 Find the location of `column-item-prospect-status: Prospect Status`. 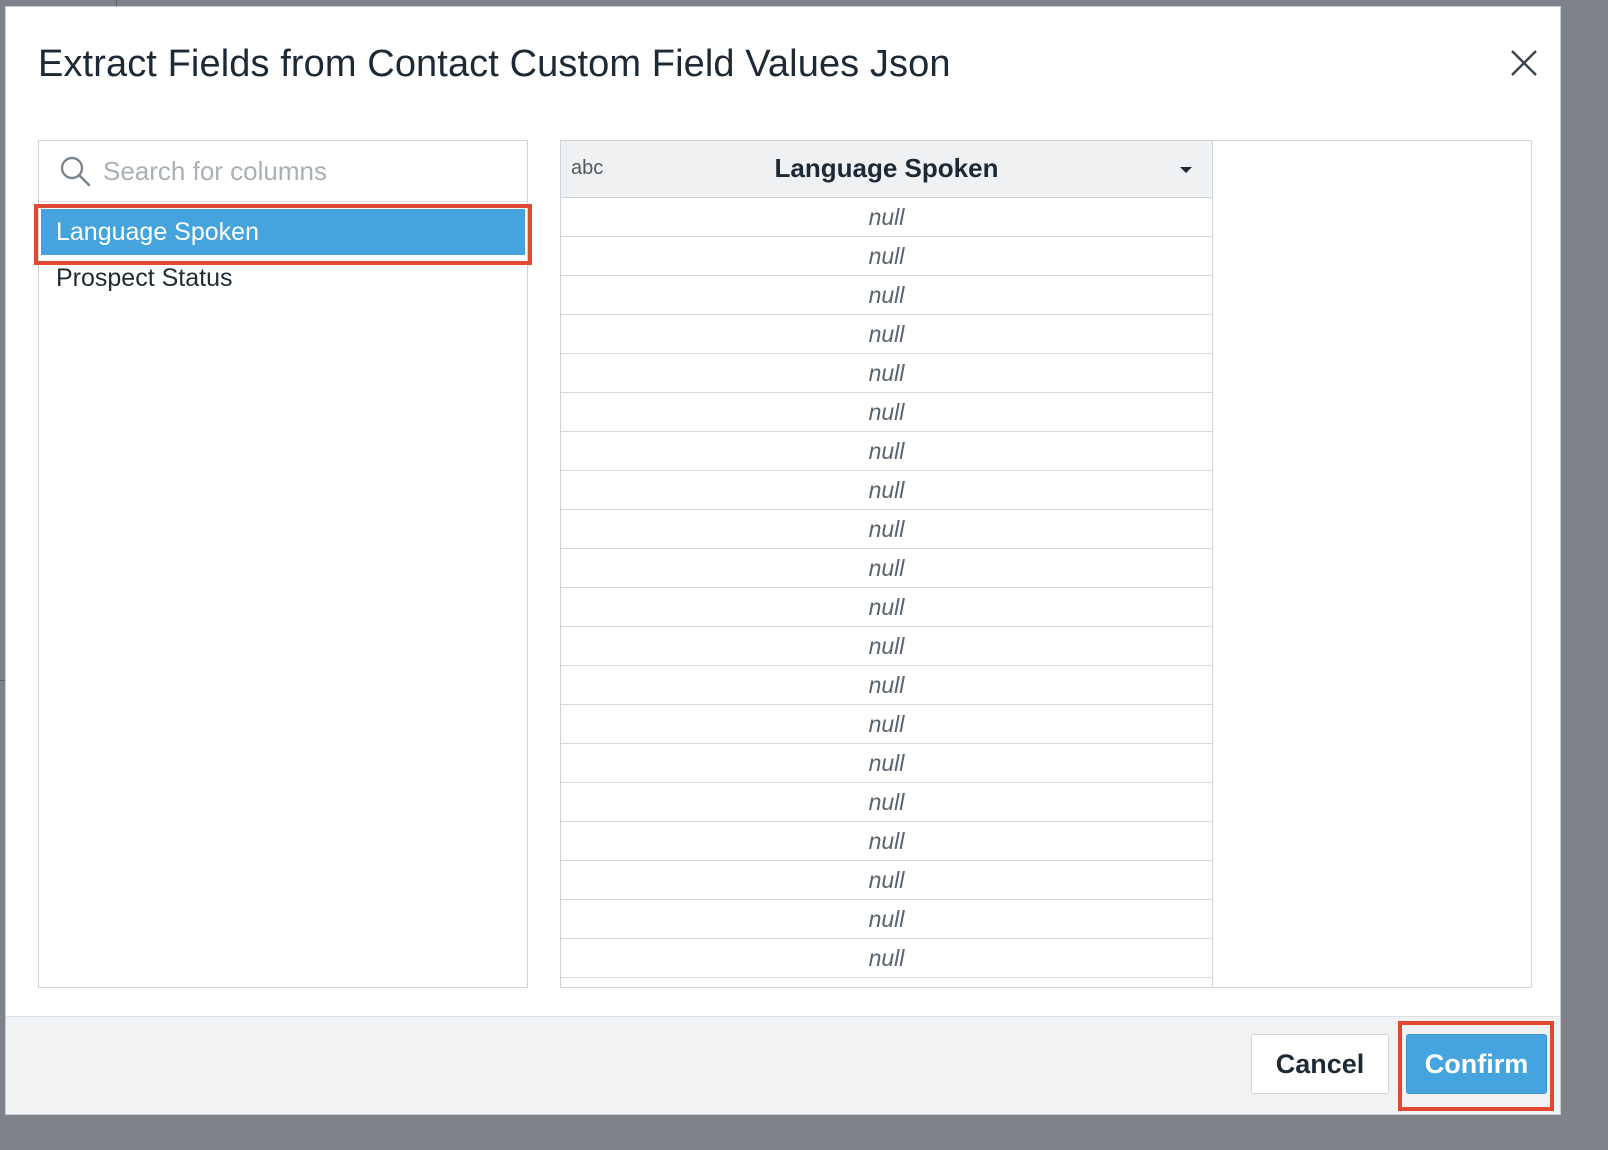

column-item-prospect-status: Prospect Status is located at coordinates (283, 278).